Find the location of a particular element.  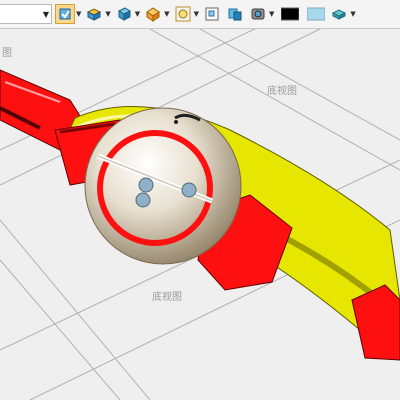

box-view-button: ▼ is located at coordinates (156, 14).